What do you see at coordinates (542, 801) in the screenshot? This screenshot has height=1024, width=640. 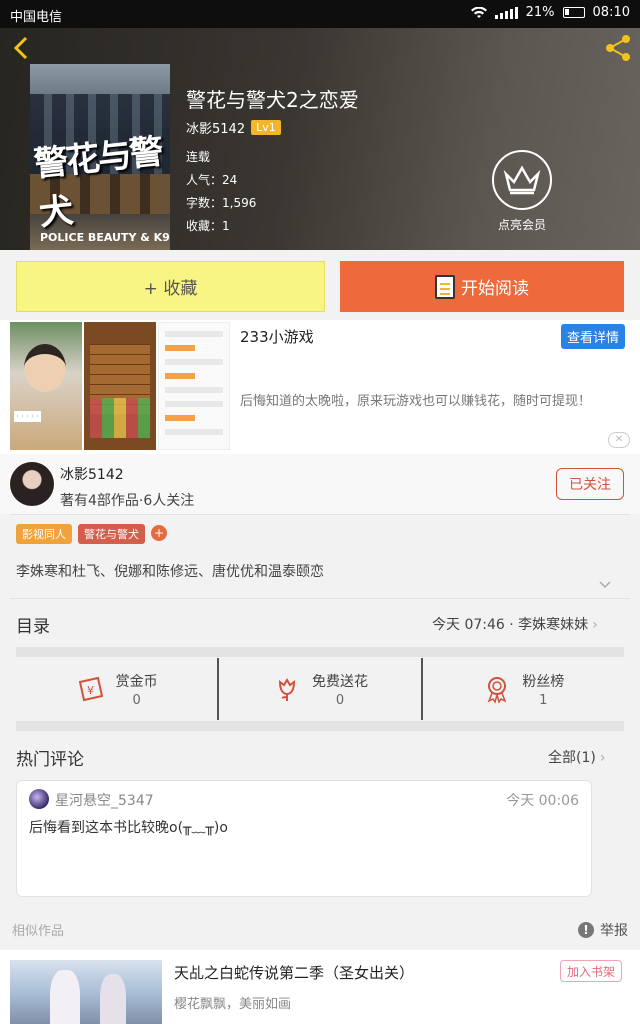 I see `comment-time: 今天 00:06` at bounding box center [542, 801].